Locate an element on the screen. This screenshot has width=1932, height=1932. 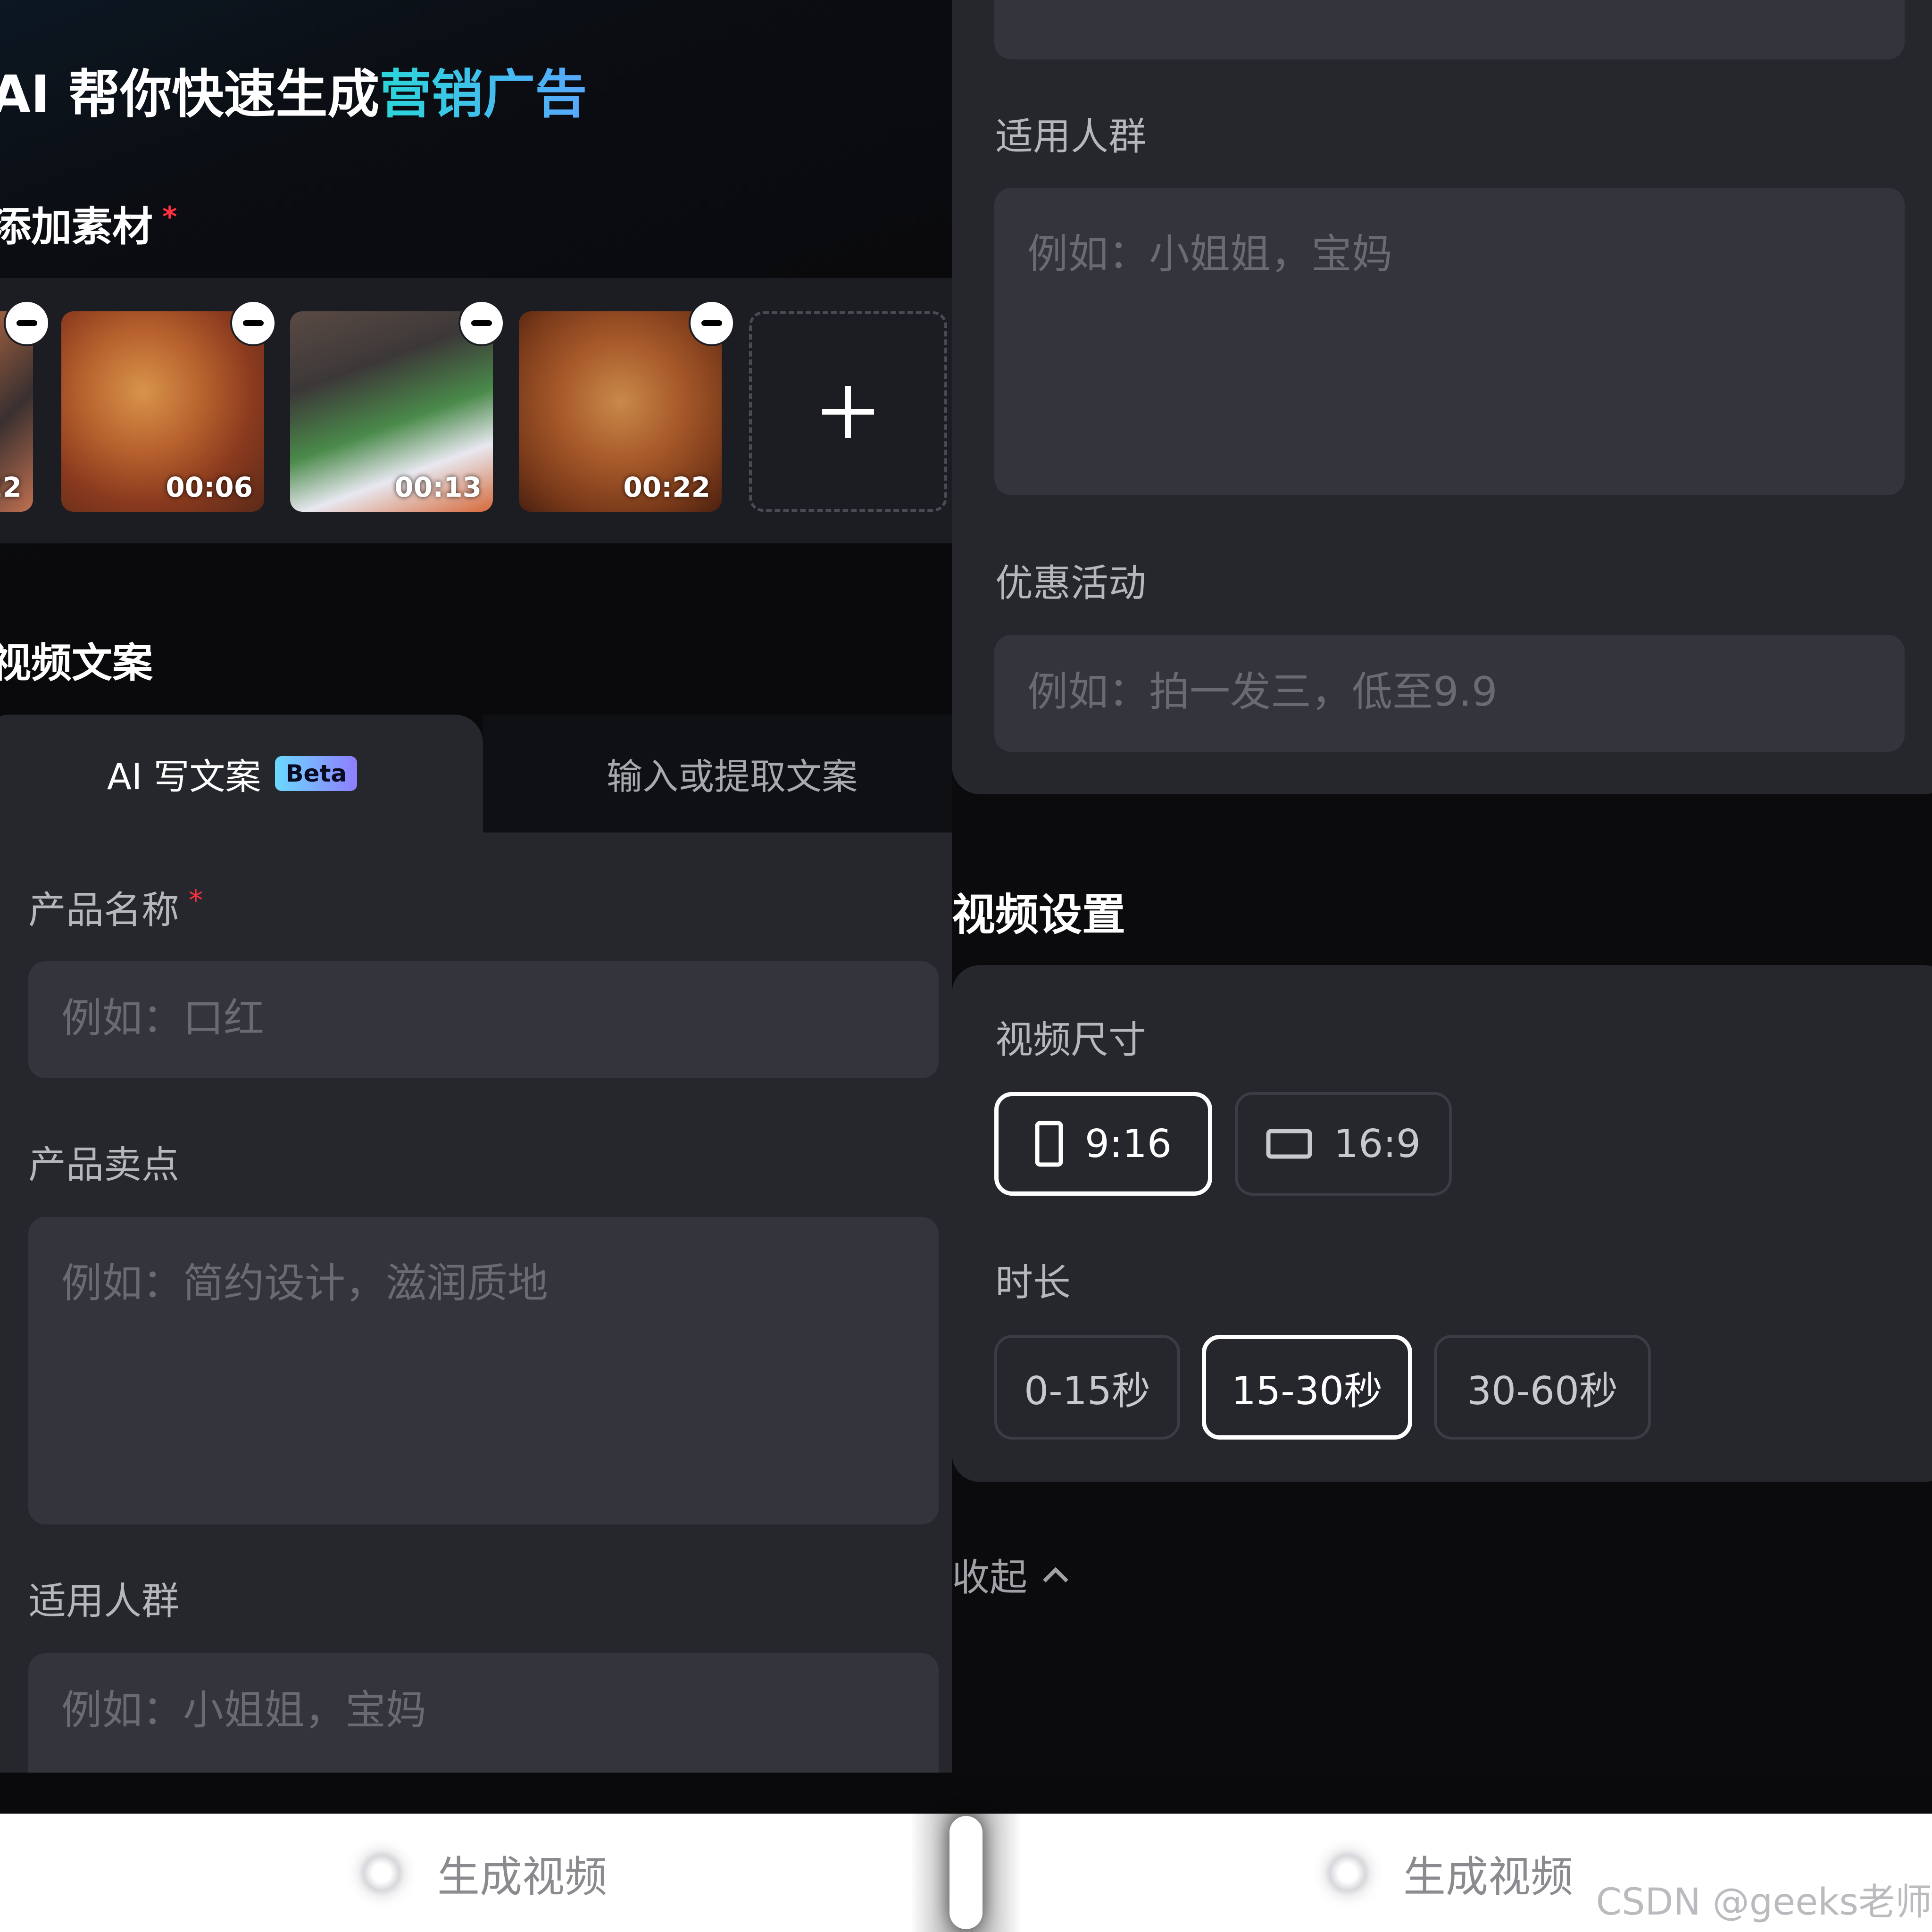
size-option-16-9: 16:9 is located at coordinates (1343, 1144).